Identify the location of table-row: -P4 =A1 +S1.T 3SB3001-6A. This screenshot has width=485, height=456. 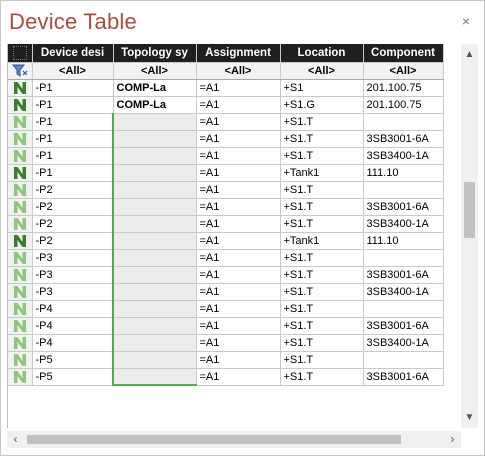
(226, 326).